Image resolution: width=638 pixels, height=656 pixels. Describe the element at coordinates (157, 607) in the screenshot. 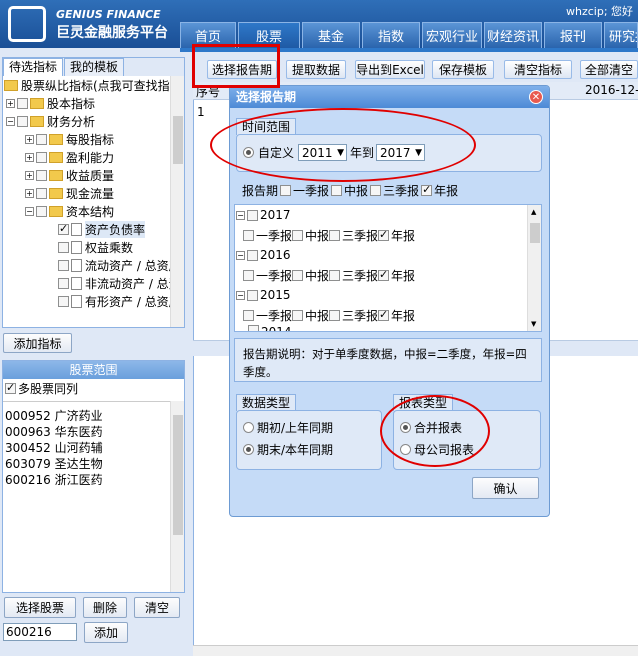

I see `clear-button: 清空` at that location.